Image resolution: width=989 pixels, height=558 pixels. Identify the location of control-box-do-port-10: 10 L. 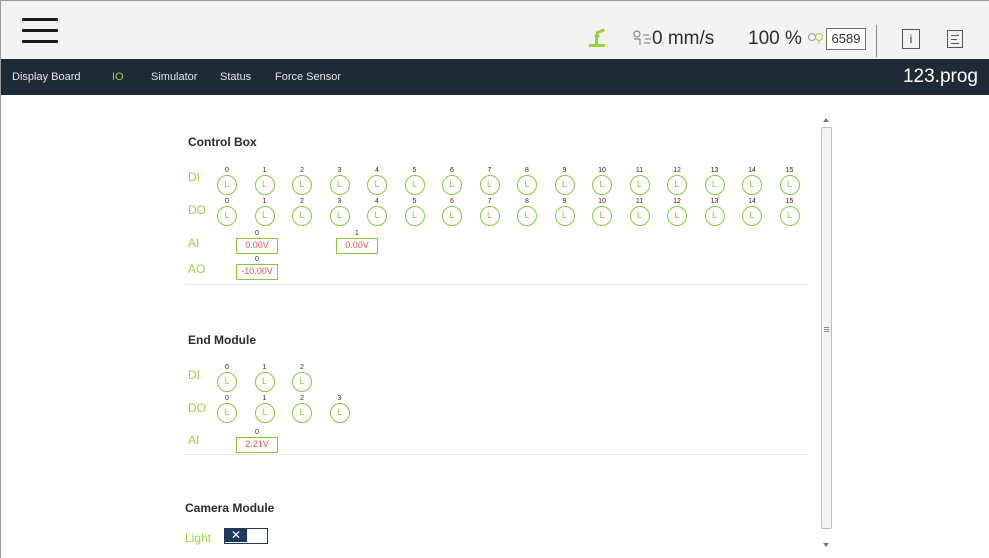
(602, 213).